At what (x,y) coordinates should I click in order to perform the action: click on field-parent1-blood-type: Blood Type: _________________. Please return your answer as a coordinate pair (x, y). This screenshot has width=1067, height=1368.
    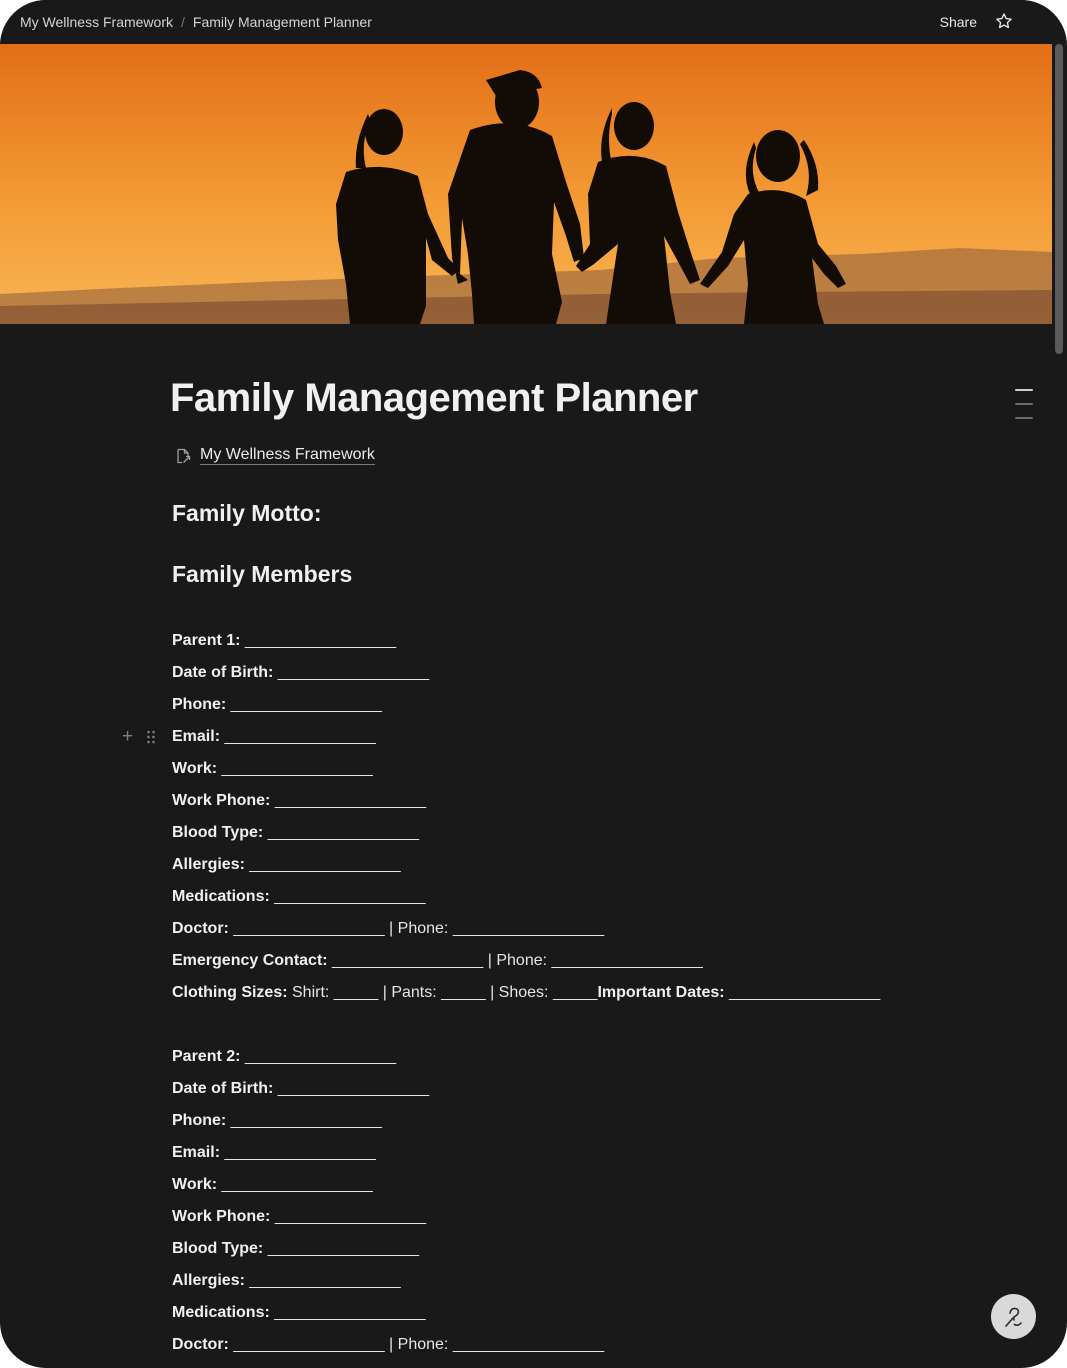
    Looking at the image, I should click on (295, 833).